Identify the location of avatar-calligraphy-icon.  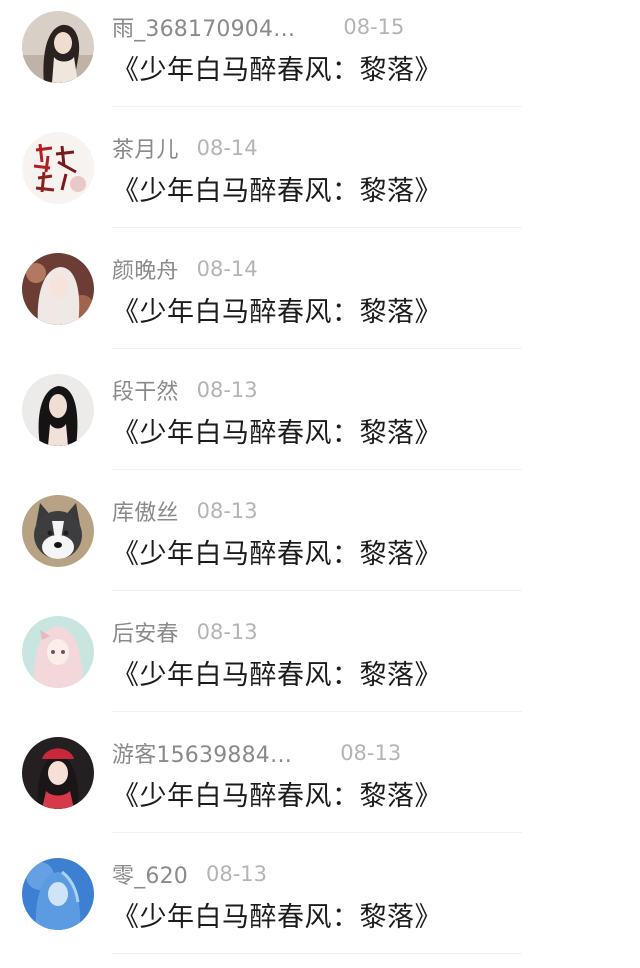
(58, 168).